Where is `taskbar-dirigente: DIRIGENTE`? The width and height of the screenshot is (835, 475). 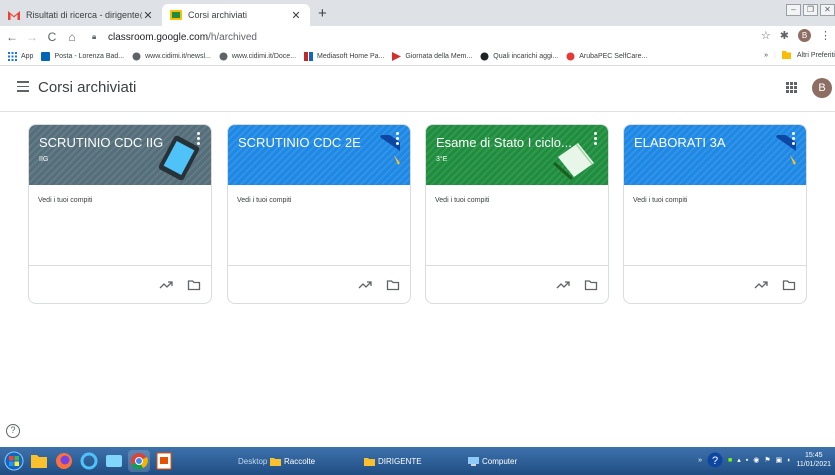
taskbar-dirigente: DIRIGENTE is located at coordinates (393, 461).